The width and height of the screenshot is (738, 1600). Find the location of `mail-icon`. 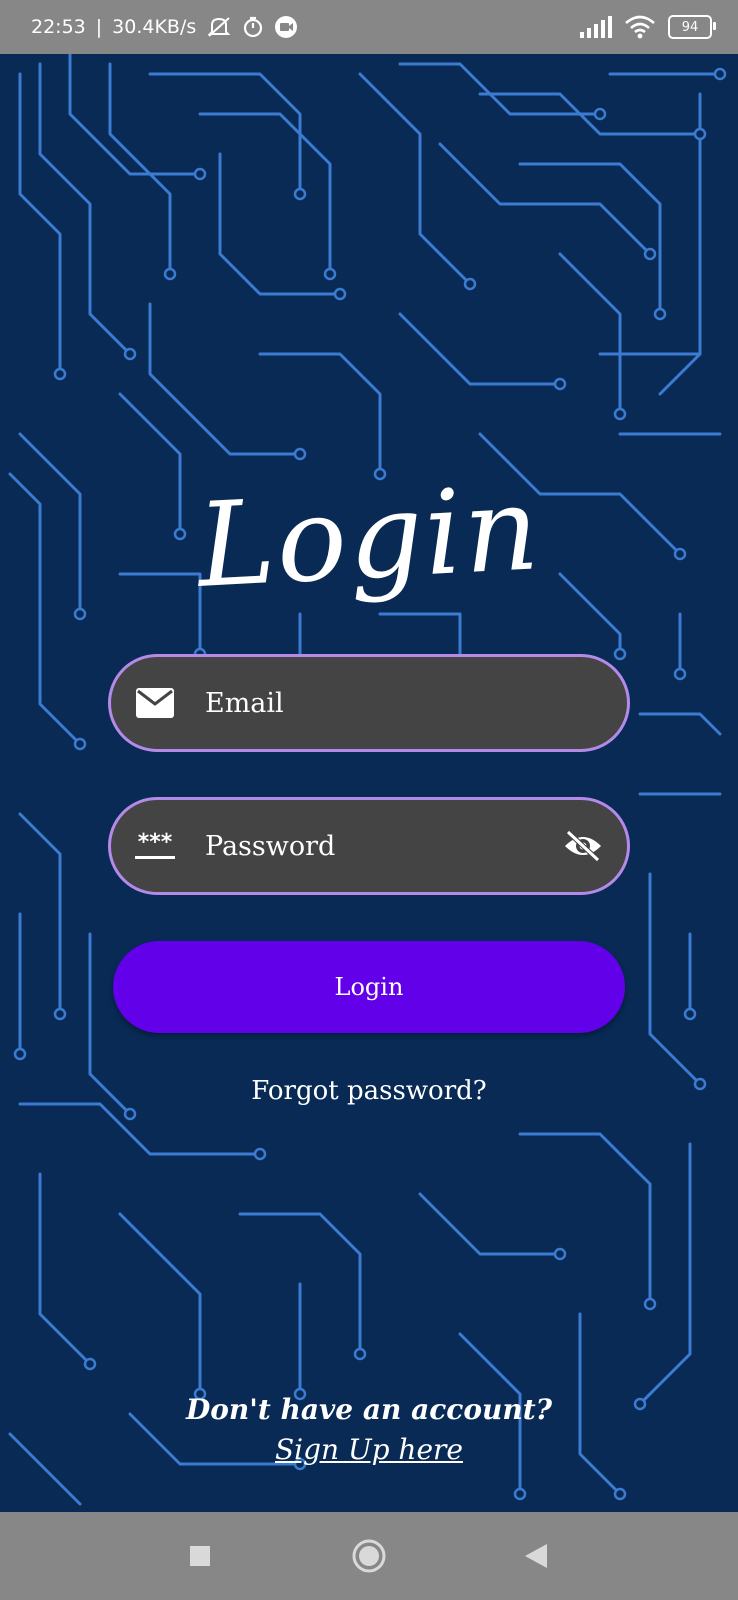

mail-icon is located at coordinates (155, 703).